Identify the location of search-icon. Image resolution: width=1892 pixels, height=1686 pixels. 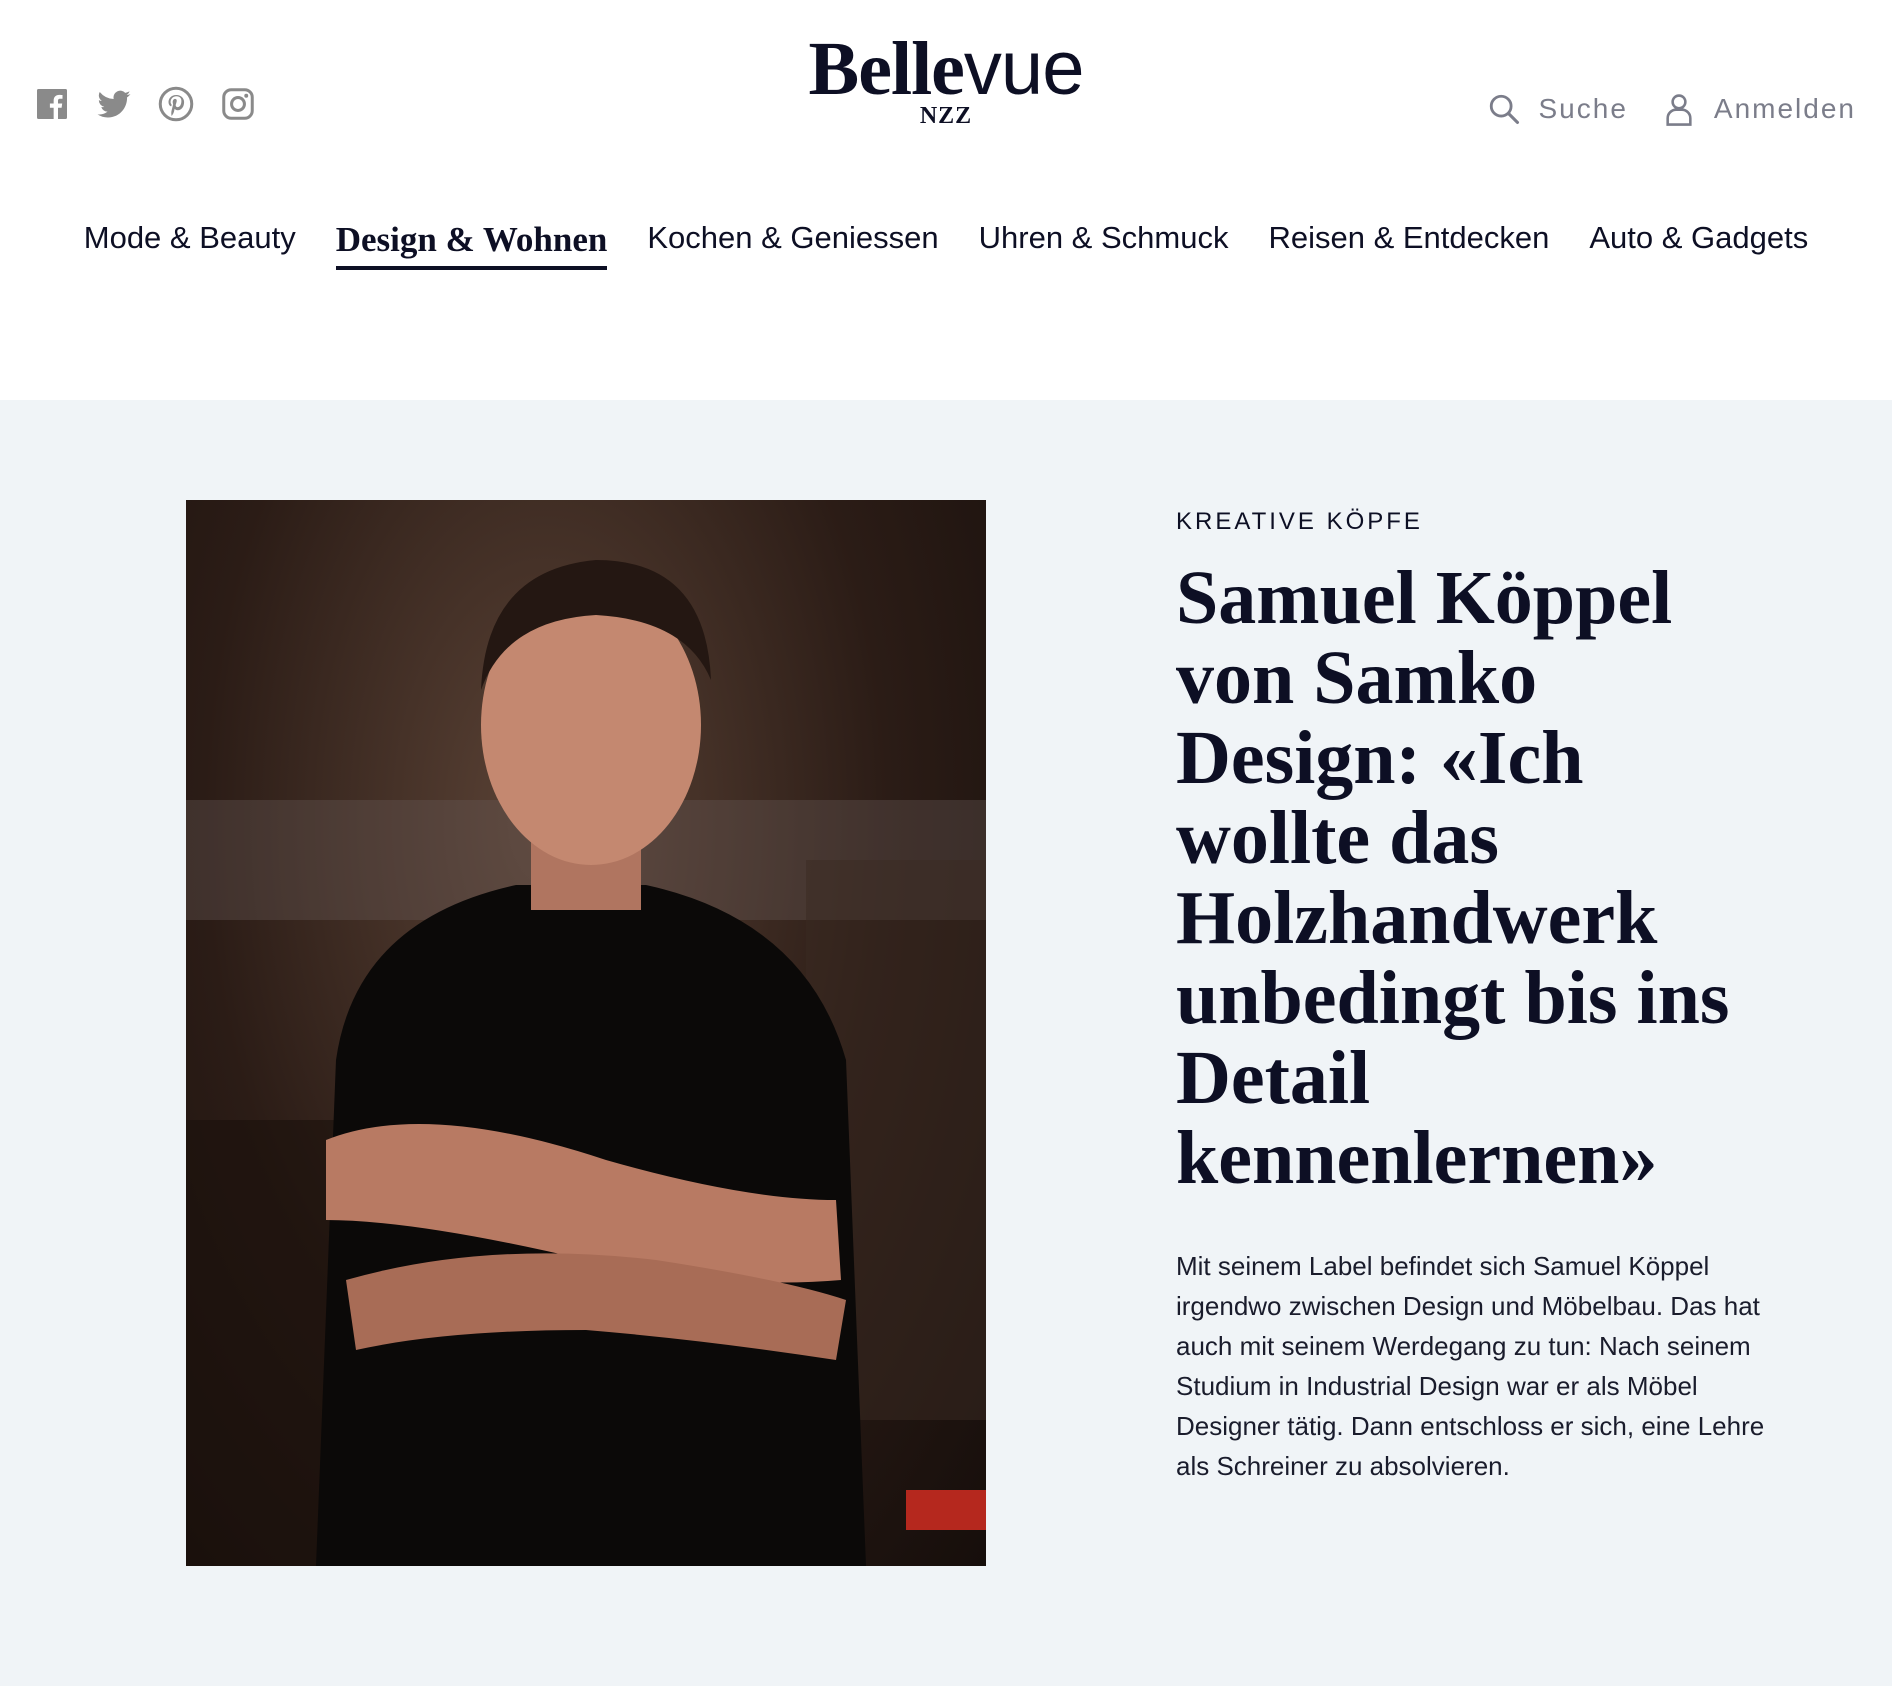
(1504, 109).